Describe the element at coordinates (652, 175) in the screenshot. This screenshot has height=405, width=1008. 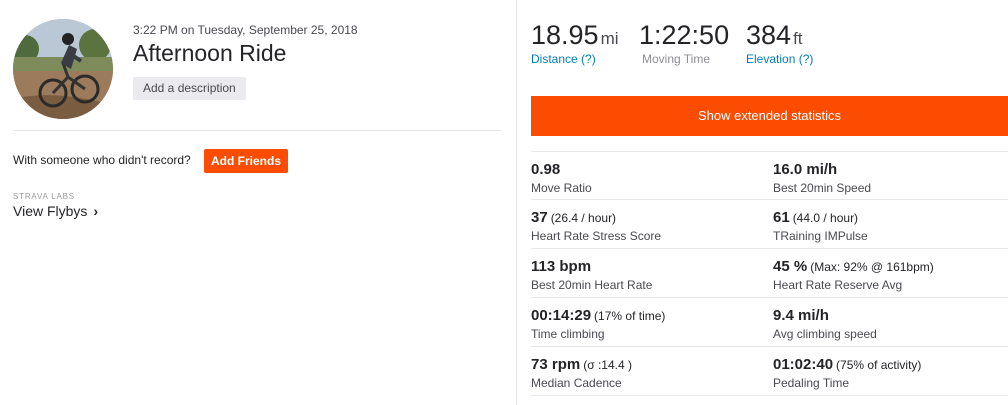
I see `stat-move-ratio: 0.98 Move Ratio` at that location.